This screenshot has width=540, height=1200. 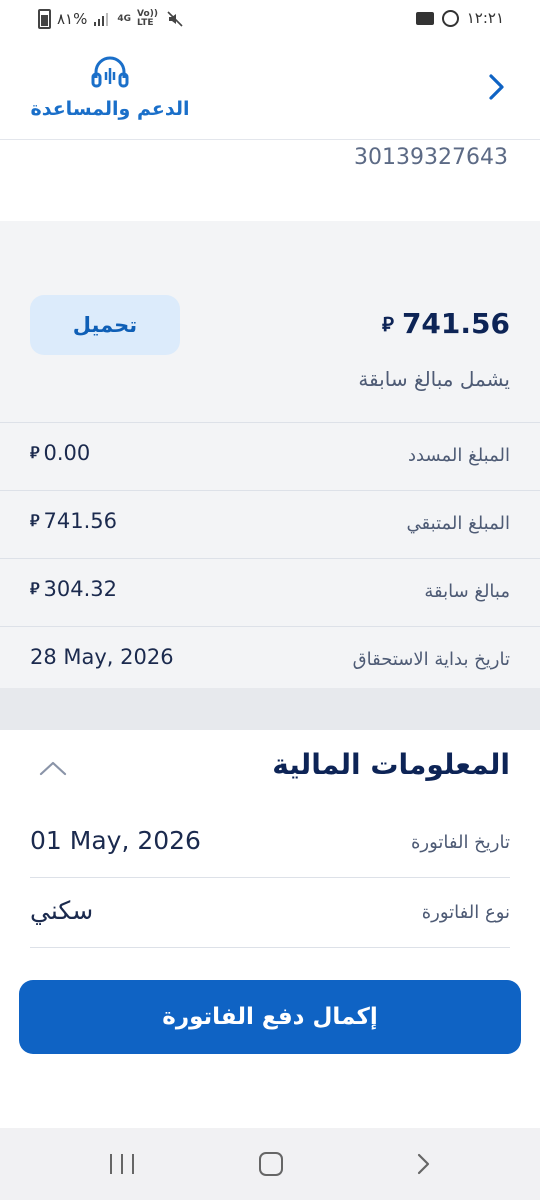 I want to click on info-row-invoice-type: نوع الفاتورة سكني, so click(x=270, y=913).